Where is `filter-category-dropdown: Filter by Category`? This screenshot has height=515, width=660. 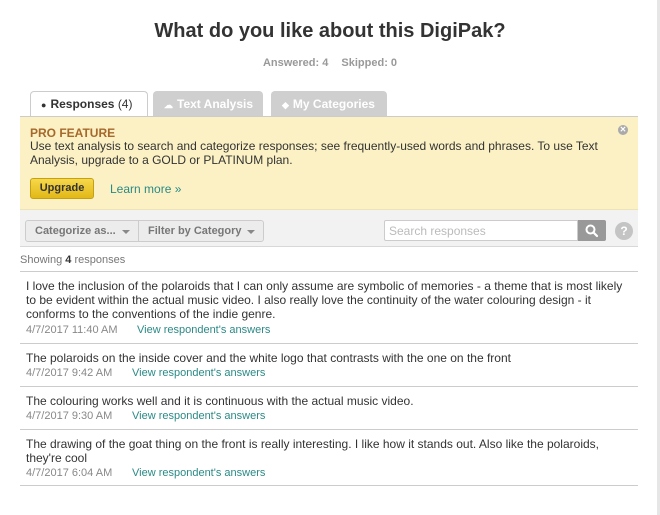
filter-category-dropdown: Filter by Category is located at coordinates (201, 231).